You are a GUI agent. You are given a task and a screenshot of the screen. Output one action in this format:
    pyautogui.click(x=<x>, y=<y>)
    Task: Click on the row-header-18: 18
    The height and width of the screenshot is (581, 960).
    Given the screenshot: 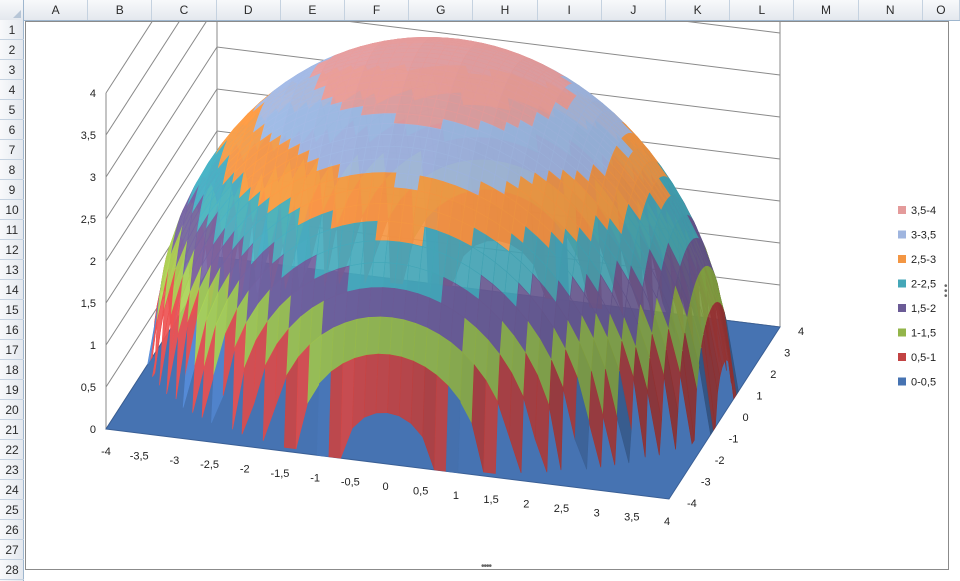 What is the action you would take?
    pyautogui.click(x=12, y=370)
    